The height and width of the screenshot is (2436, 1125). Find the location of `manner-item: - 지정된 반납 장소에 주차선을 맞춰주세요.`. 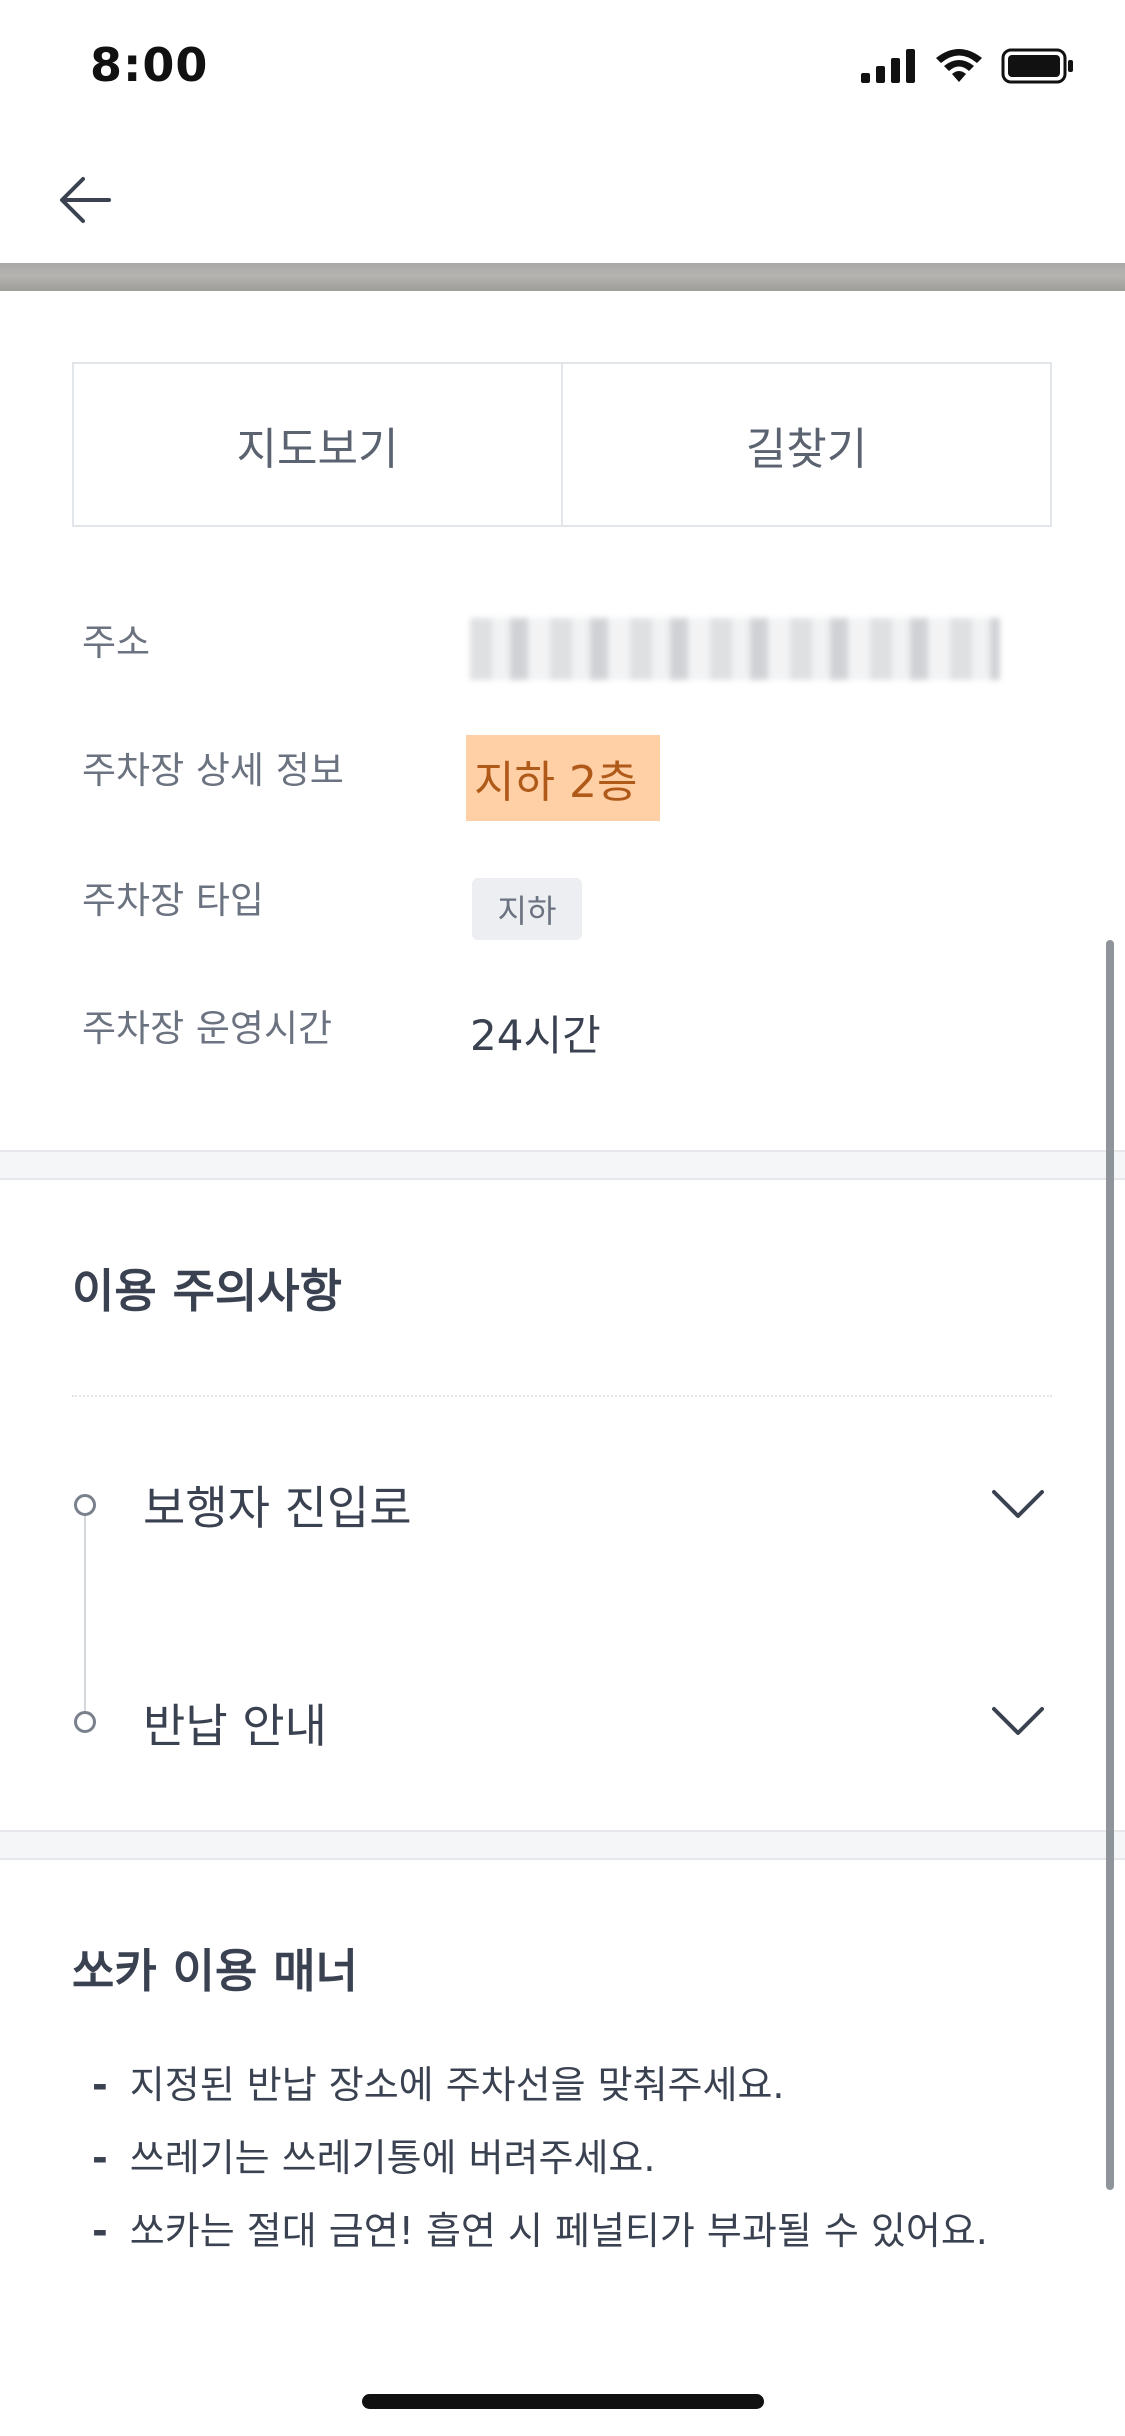

manner-item: - 지정된 반납 장소에 주차선을 맞춰주세요. is located at coordinates (438, 2081).